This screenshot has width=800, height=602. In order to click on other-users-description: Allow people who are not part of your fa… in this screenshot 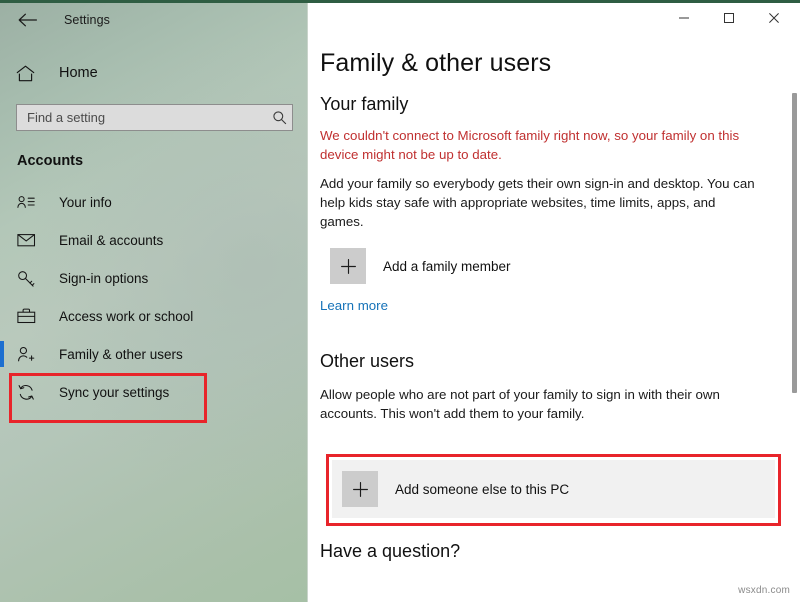, I will do `click(520, 404)`.